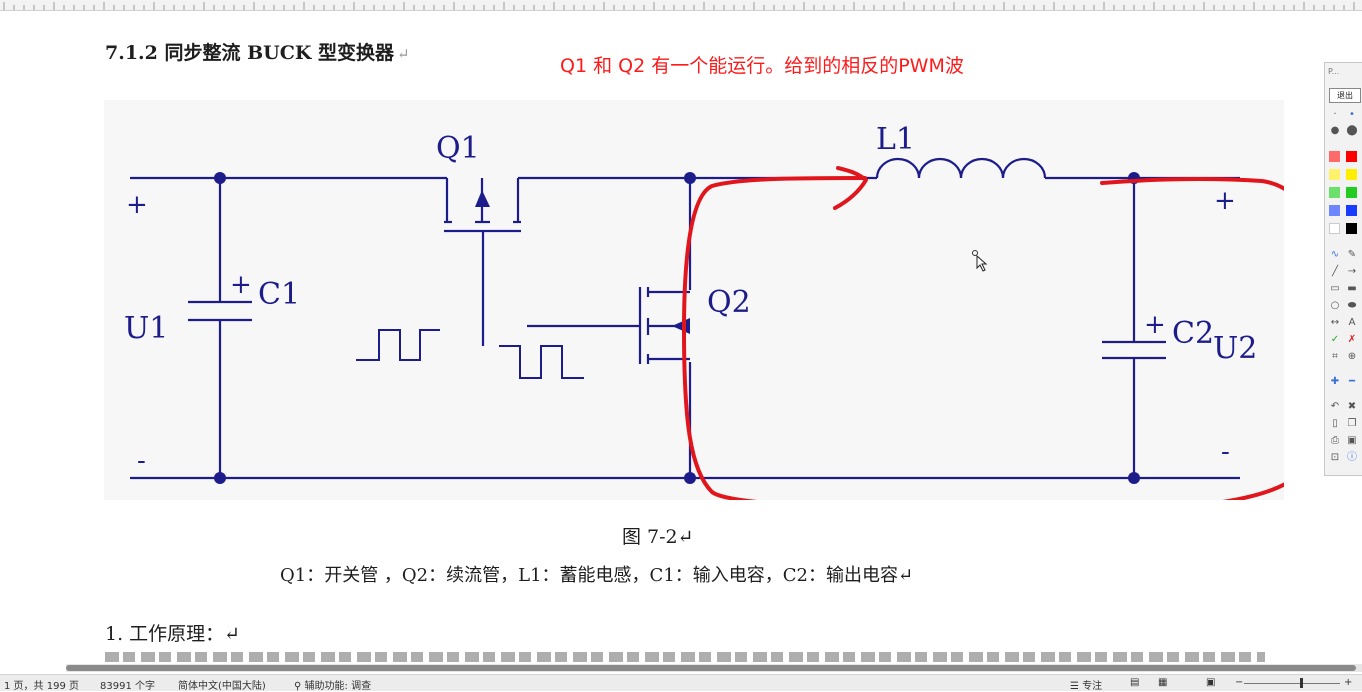 This screenshot has height=692, width=1362. What do you see at coordinates (597, 575) in the screenshot?
I see `figure-legend: Q1：开关管 ，Q2：续流管，L1：蓄能电感，C1：输入电容，C2：输出电容↵` at bounding box center [597, 575].